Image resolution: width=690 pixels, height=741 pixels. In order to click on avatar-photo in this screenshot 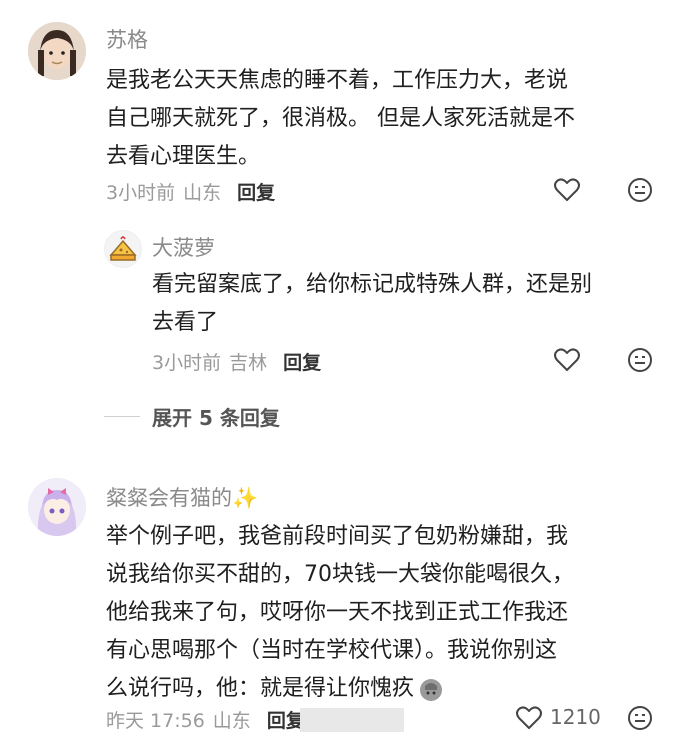, I will do `click(57, 51)`.